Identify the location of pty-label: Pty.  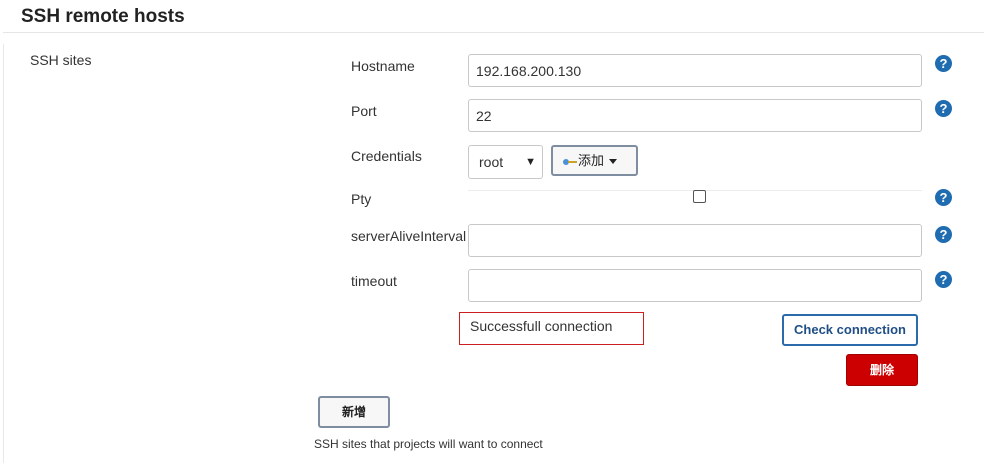
(361, 199).